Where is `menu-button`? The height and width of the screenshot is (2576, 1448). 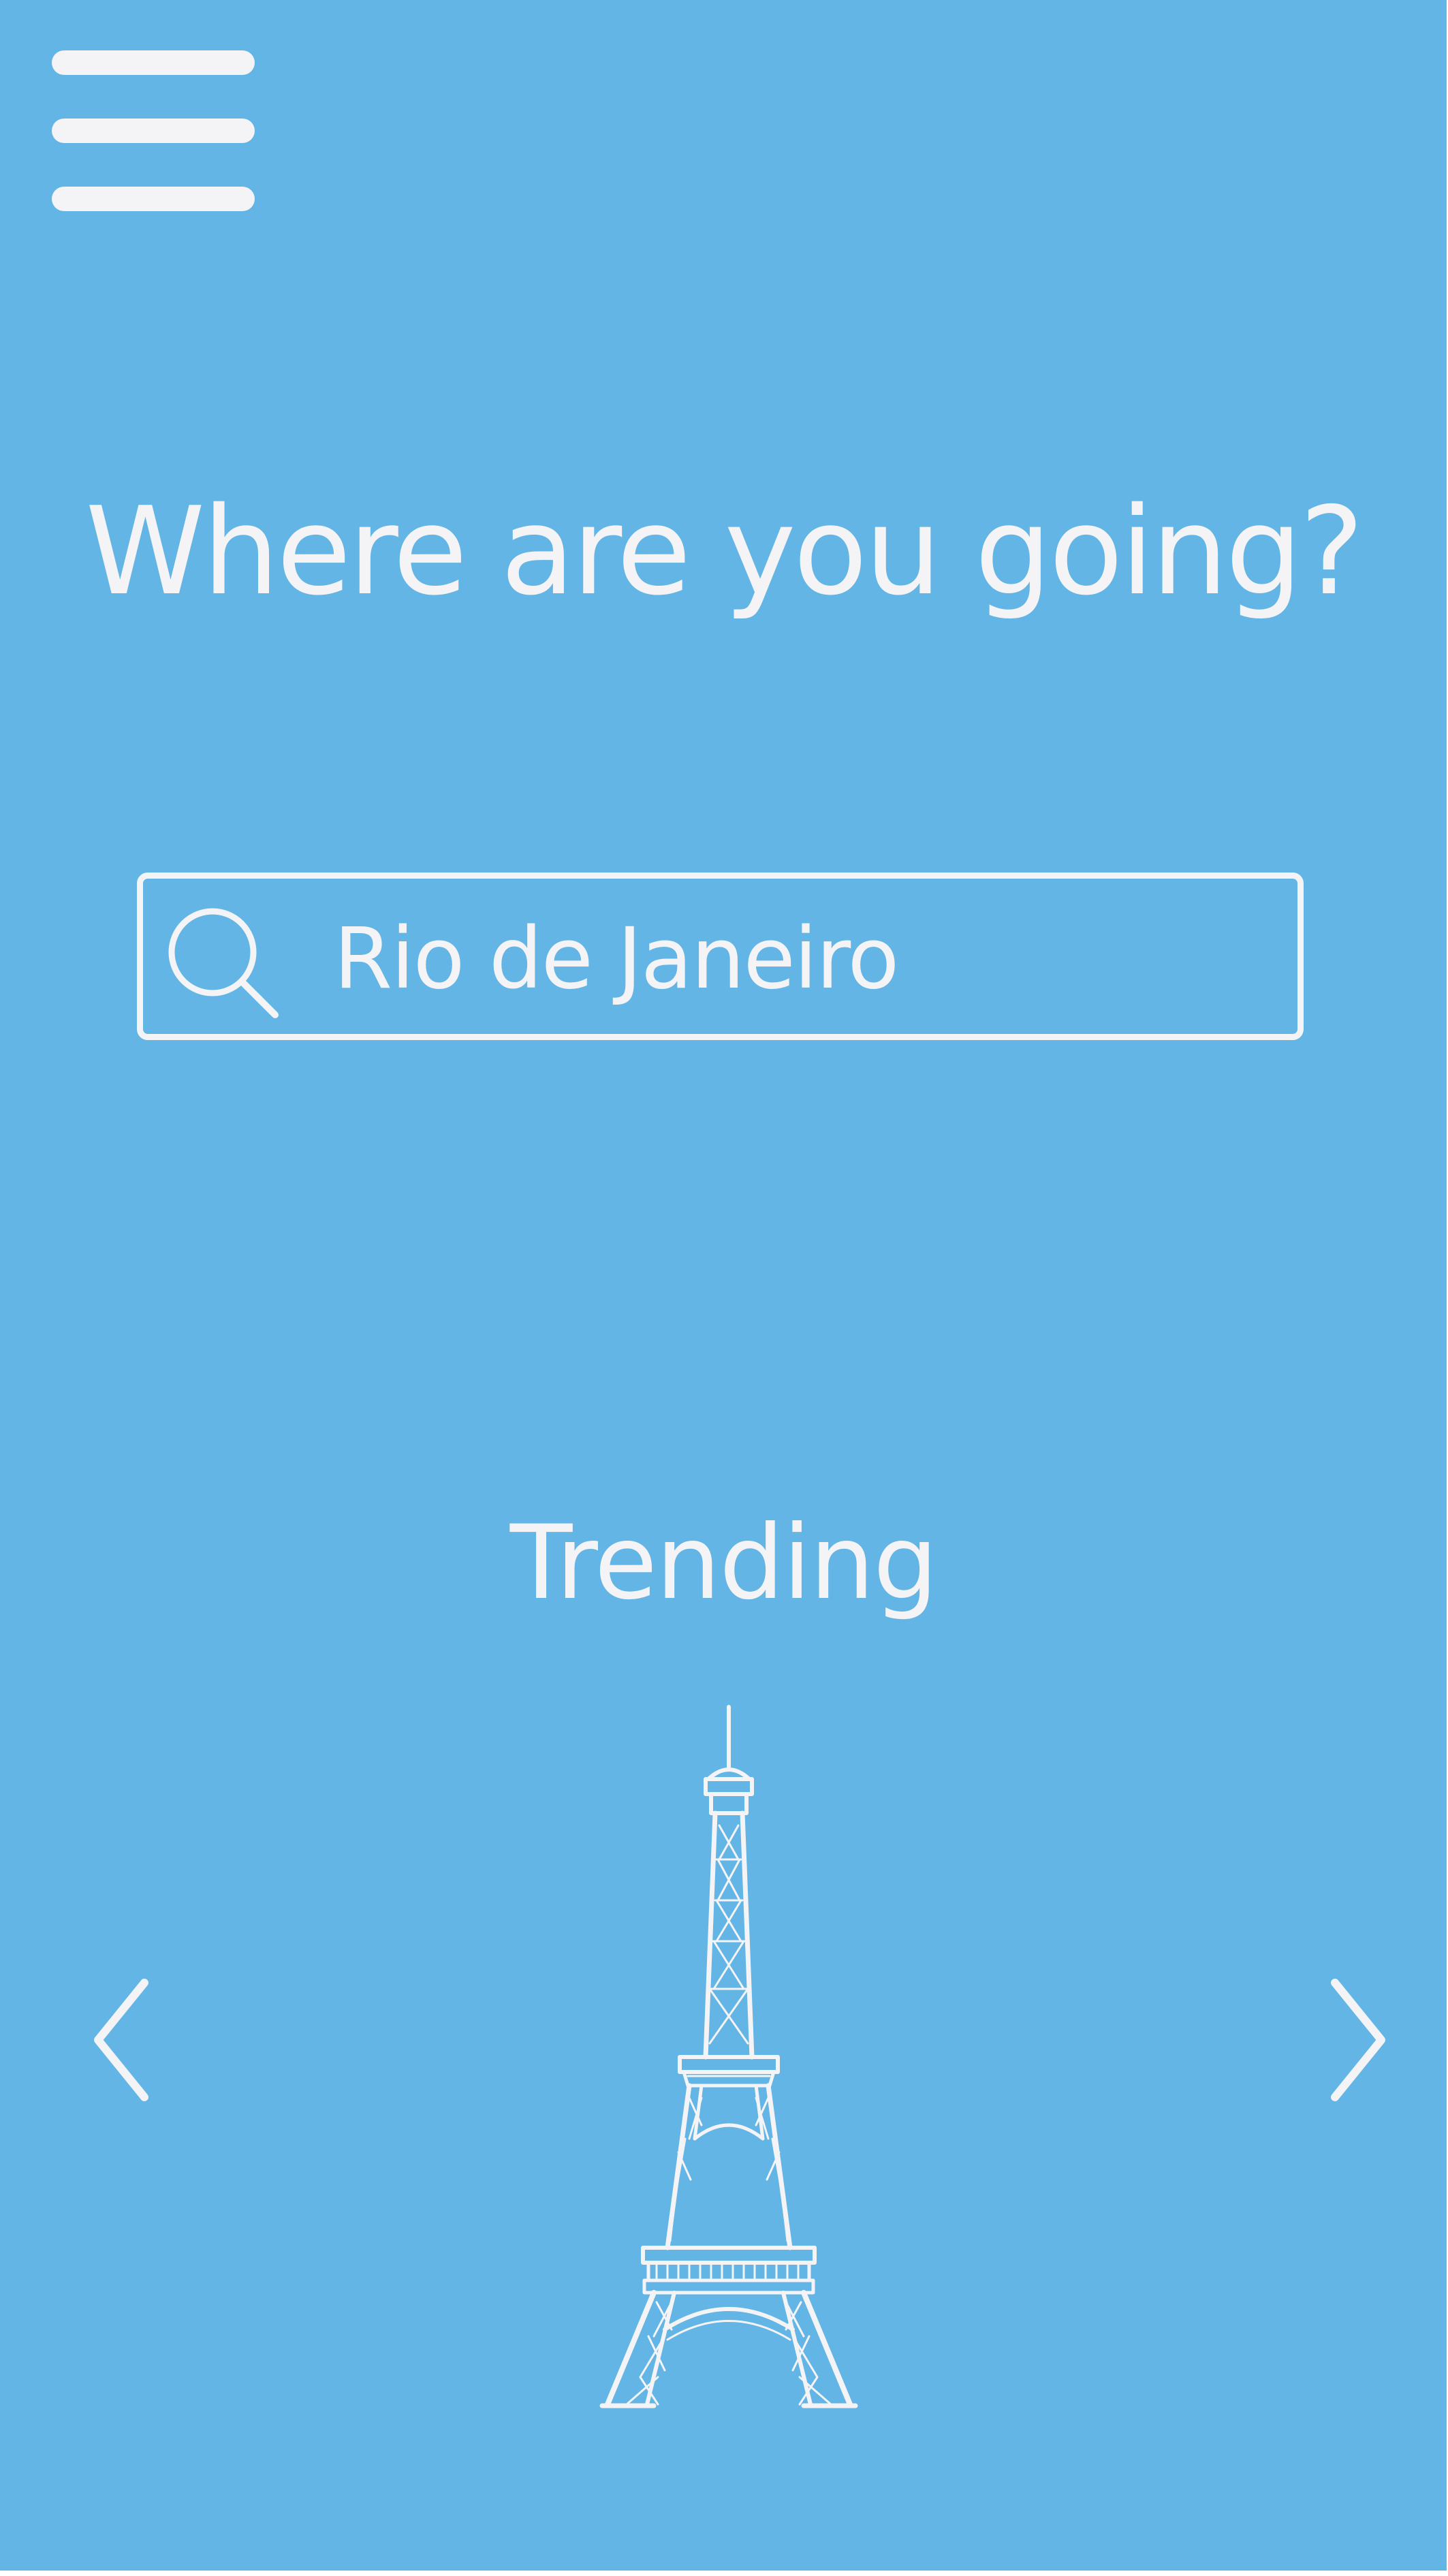
menu-button is located at coordinates (153, 131).